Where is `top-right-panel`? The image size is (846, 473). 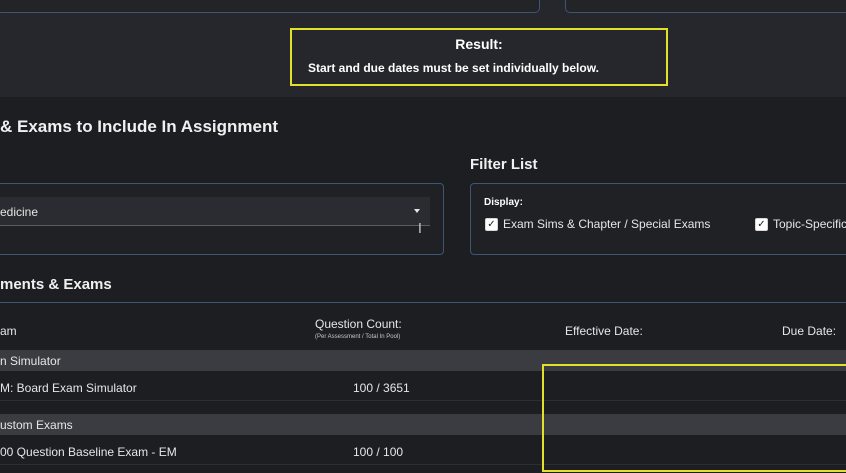 top-right-panel is located at coordinates (705, 6).